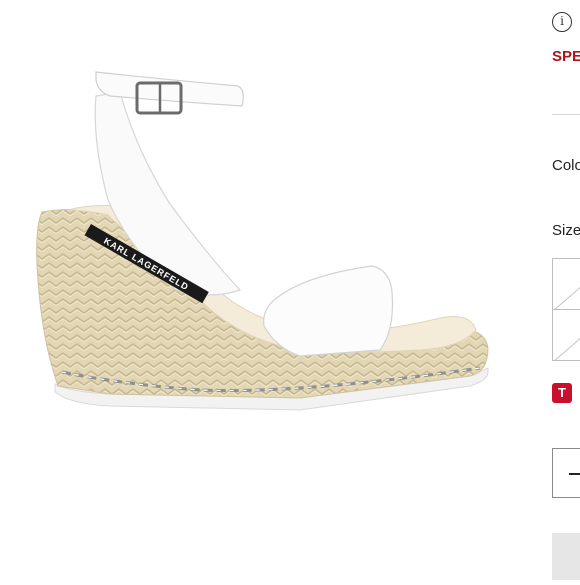 Image resolution: width=580 pixels, height=585 pixels. I want to click on toe-strap, so click(328, 311).